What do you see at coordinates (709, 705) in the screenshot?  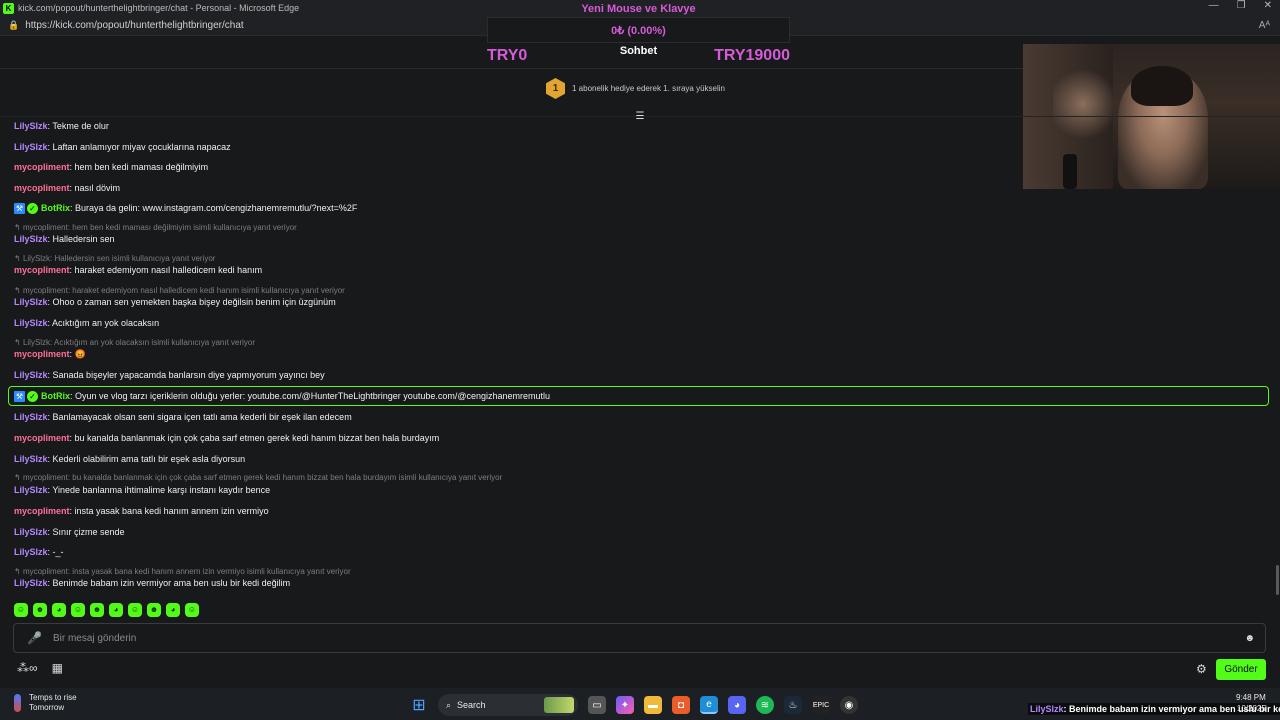 I see `edge-icon: e` at bounding box center [709, 705].